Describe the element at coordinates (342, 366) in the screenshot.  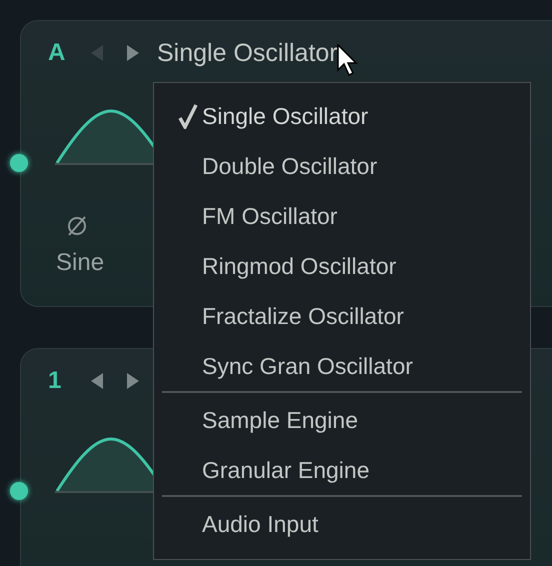
I see `menu-item: Sync Gran Oscillator` at that location.